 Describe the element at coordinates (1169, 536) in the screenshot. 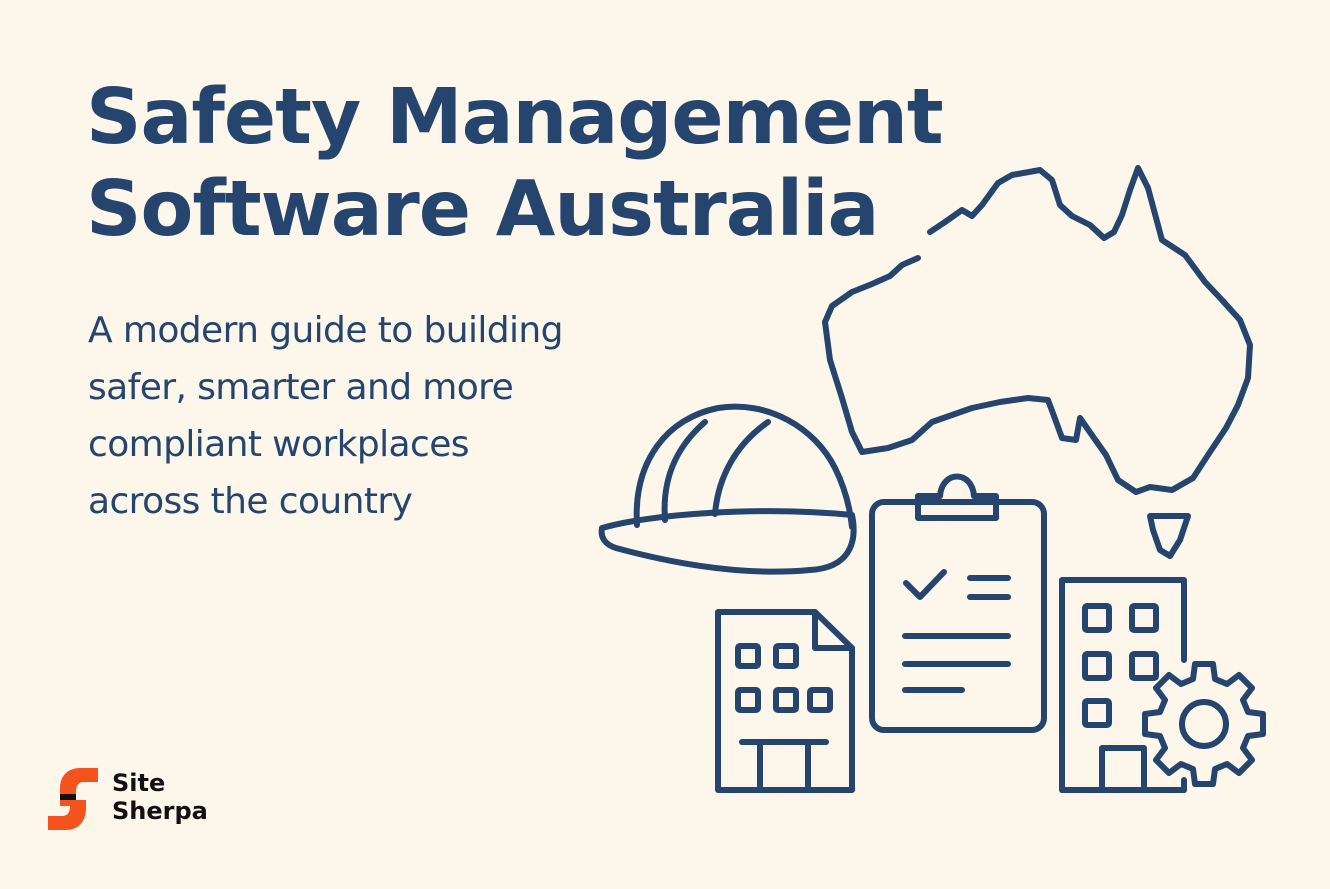

I see `tasmania-shape` at that location.